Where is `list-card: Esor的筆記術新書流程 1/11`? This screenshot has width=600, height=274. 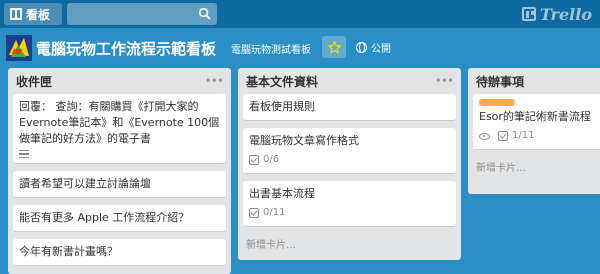
list-card: Esor的筆記術新書流程 1/11 is located at coordinates (536, 122).